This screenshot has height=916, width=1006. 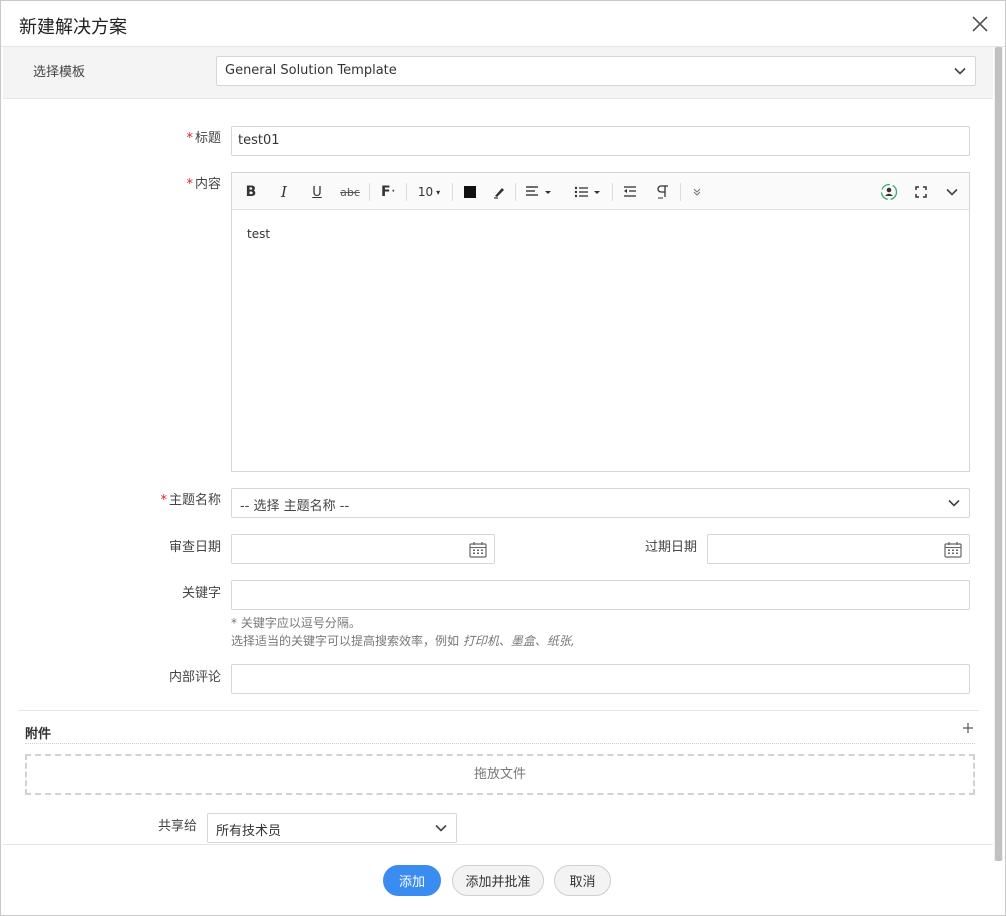 I want to click on align-dropdown-icon, so click(x=539, y=192).